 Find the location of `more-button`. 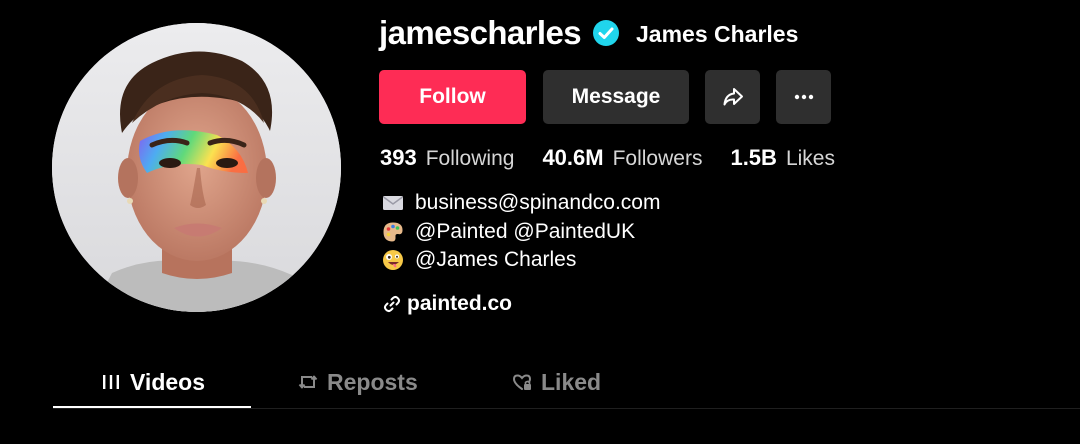

more-button is located at coordinates (803, 97).